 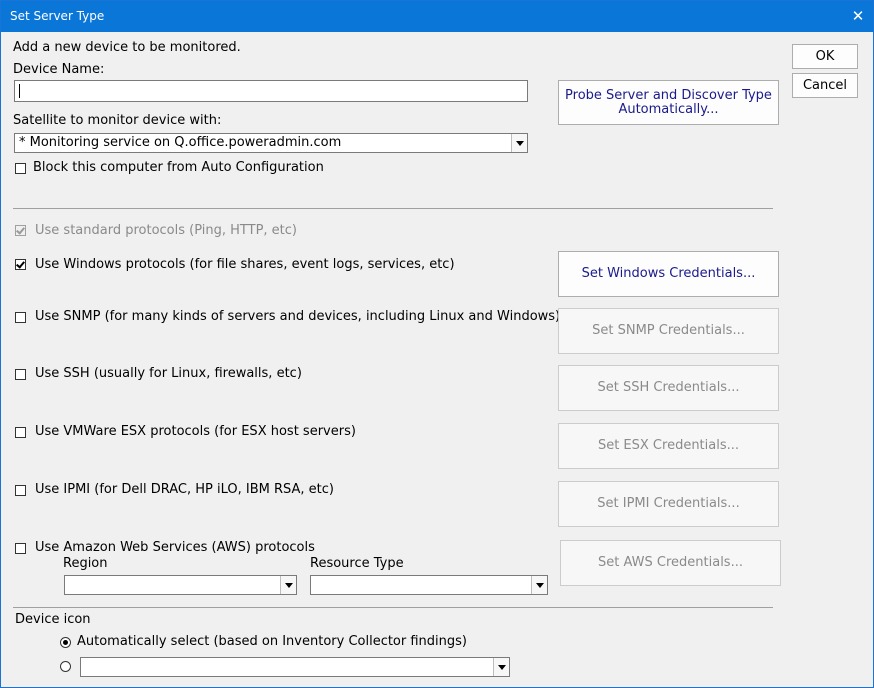 What do you see at coordinates (20, 264) in the screenshot?
I see `windows-protocols-checkbox` at bounding box center [20, 264].